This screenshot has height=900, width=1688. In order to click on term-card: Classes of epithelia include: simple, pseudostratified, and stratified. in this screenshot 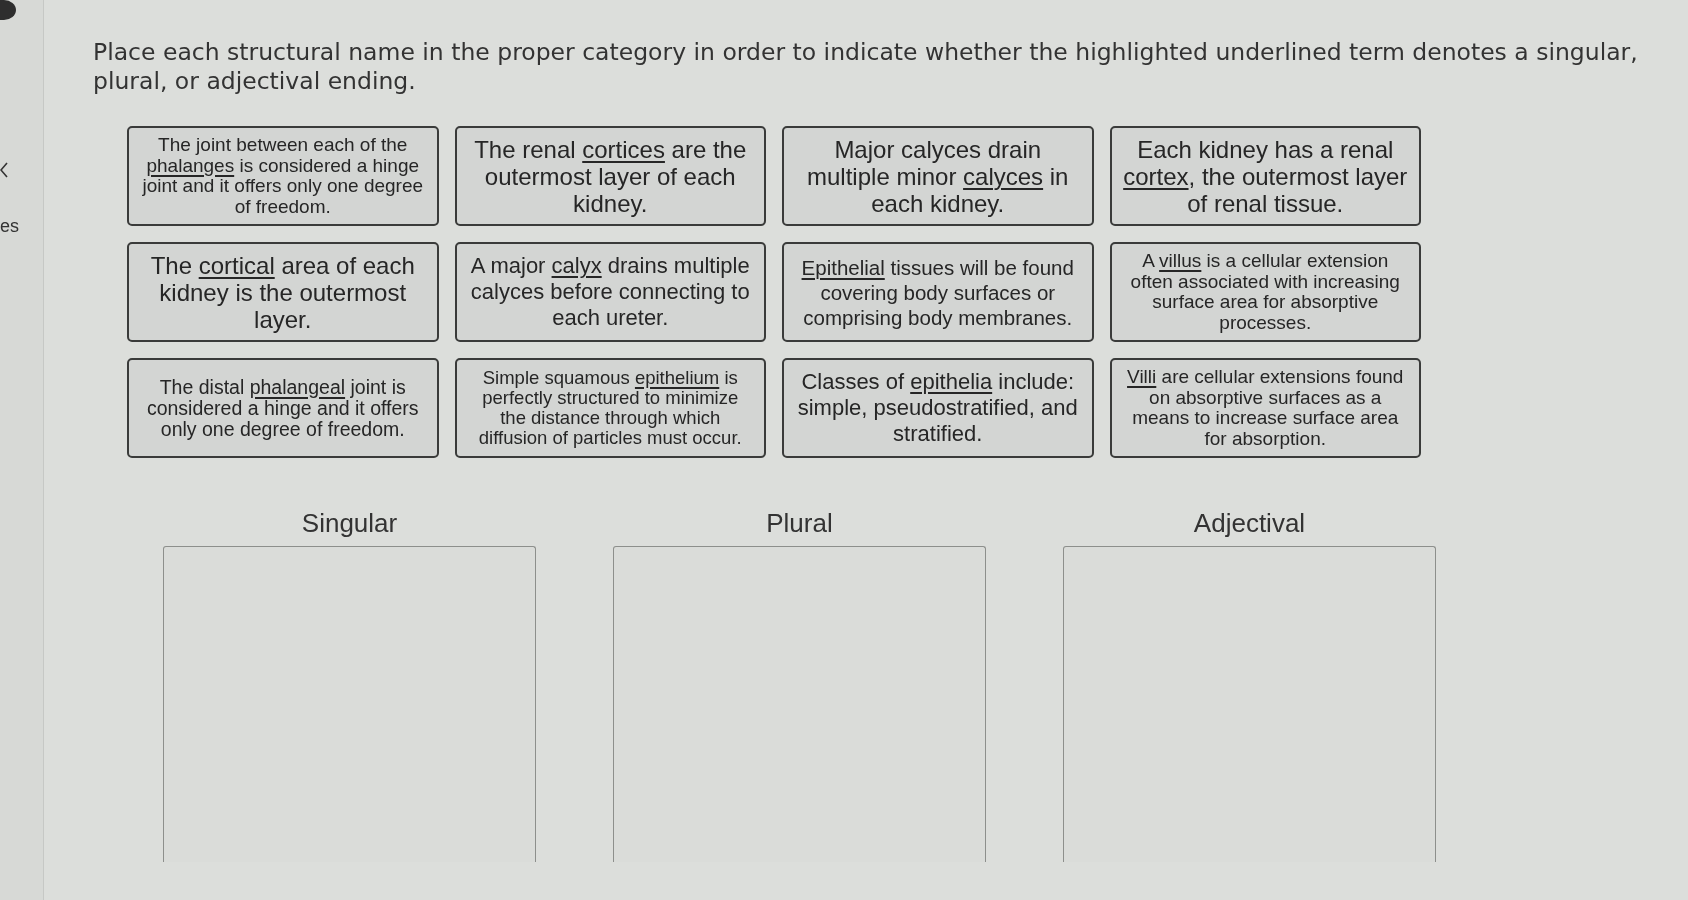, I will do `click(938, 408)`.